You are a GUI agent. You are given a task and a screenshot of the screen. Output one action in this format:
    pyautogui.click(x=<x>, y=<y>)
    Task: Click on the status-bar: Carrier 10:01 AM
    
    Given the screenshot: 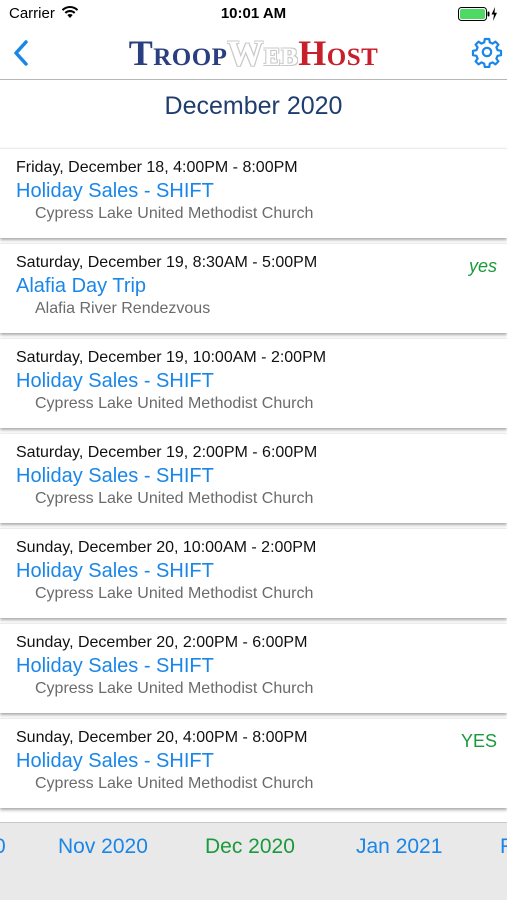 What is the action you would take?
    pyautogui.click(x=253, y=14)
    